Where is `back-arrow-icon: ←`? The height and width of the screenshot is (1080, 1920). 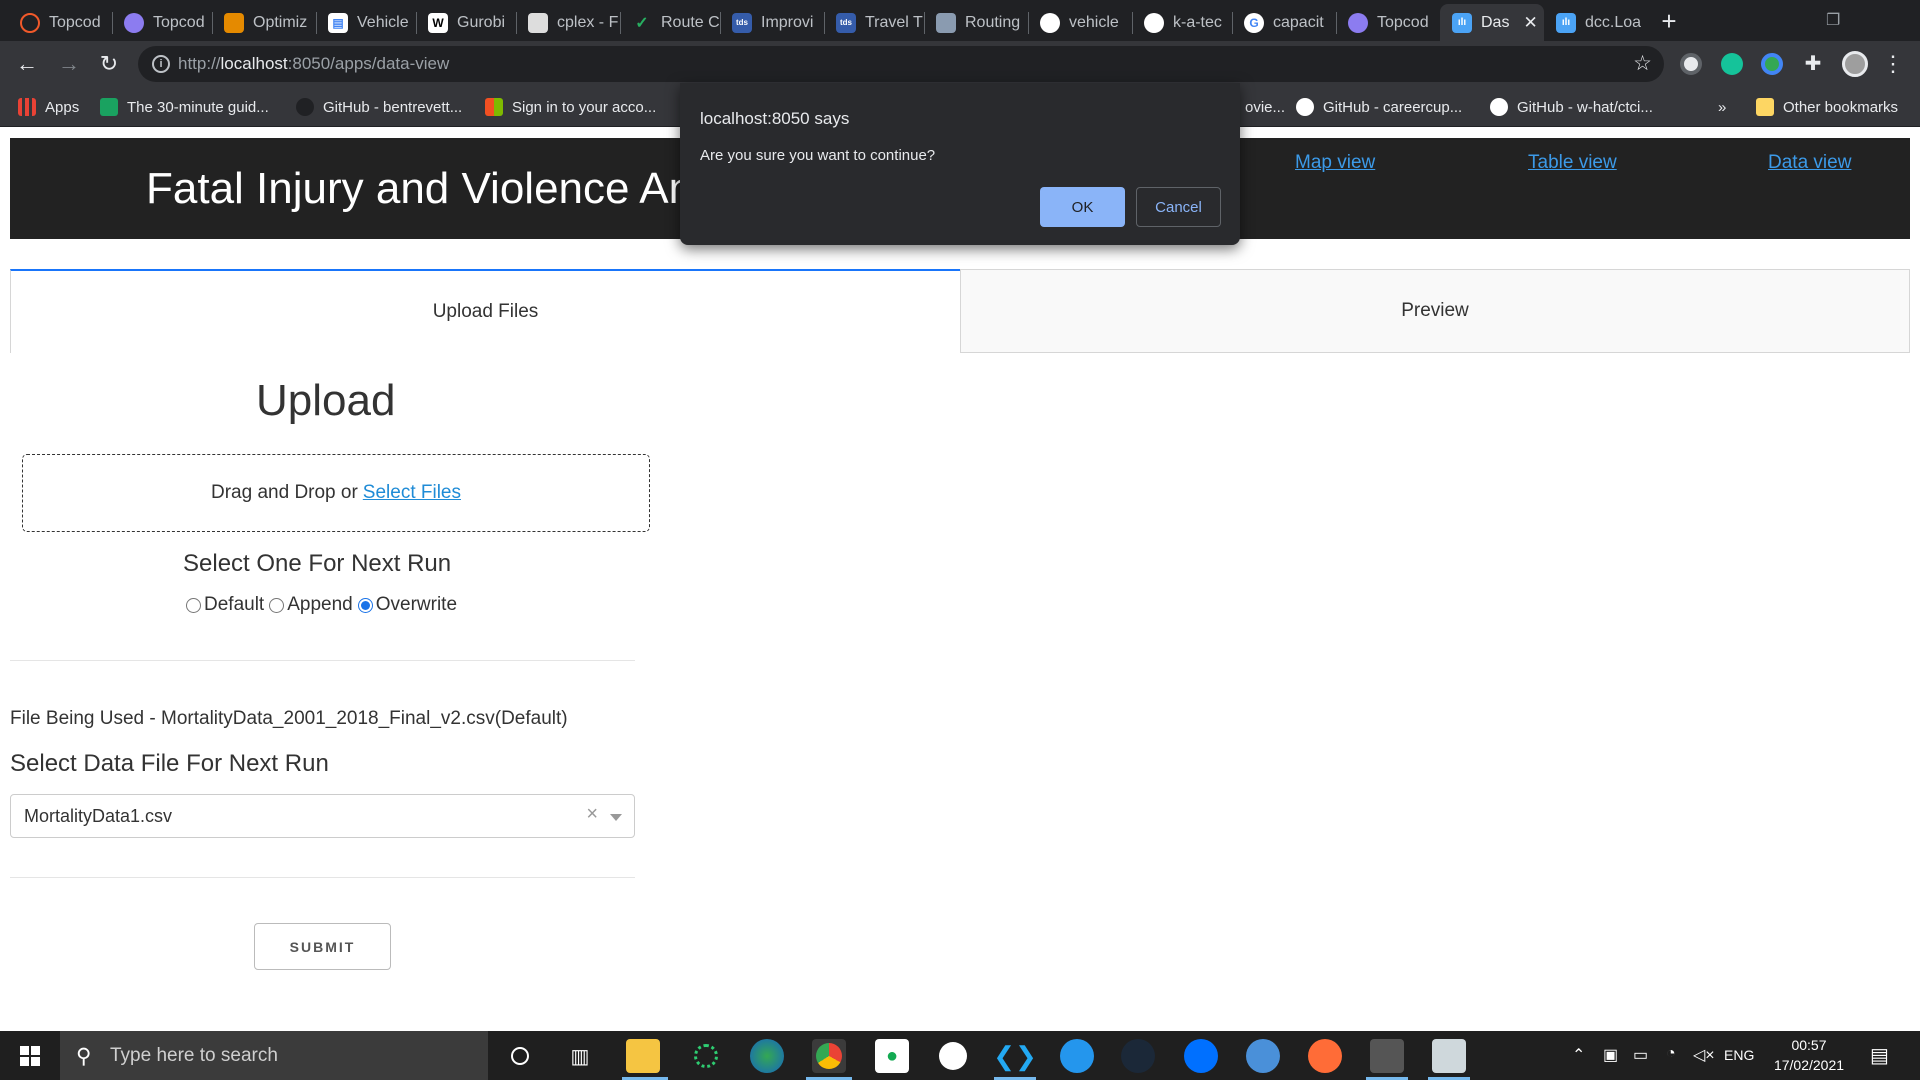
back-arrow-icon: ← is located at coordinates (27, 64).